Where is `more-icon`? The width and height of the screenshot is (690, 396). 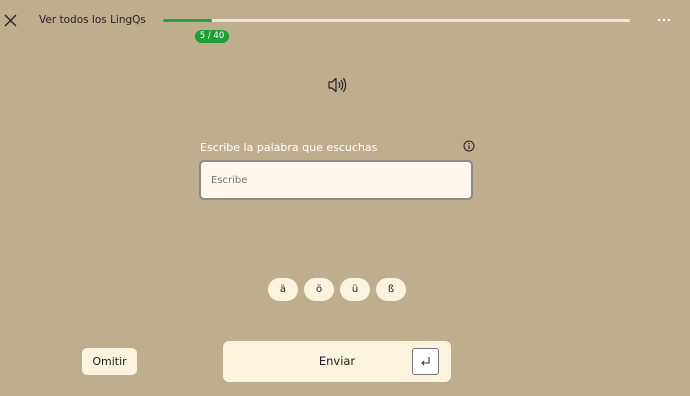 more-icon is located at coordinates (664, 20).